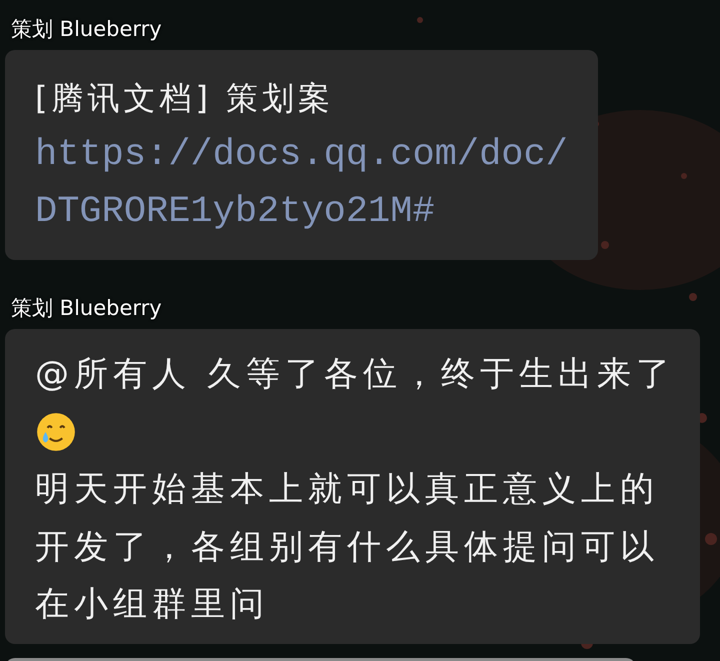  What do you see at coordinates (56, 432) in the screenshot?
I see `smiling-face-with-tear-icon` at bounding box center [56, 432].